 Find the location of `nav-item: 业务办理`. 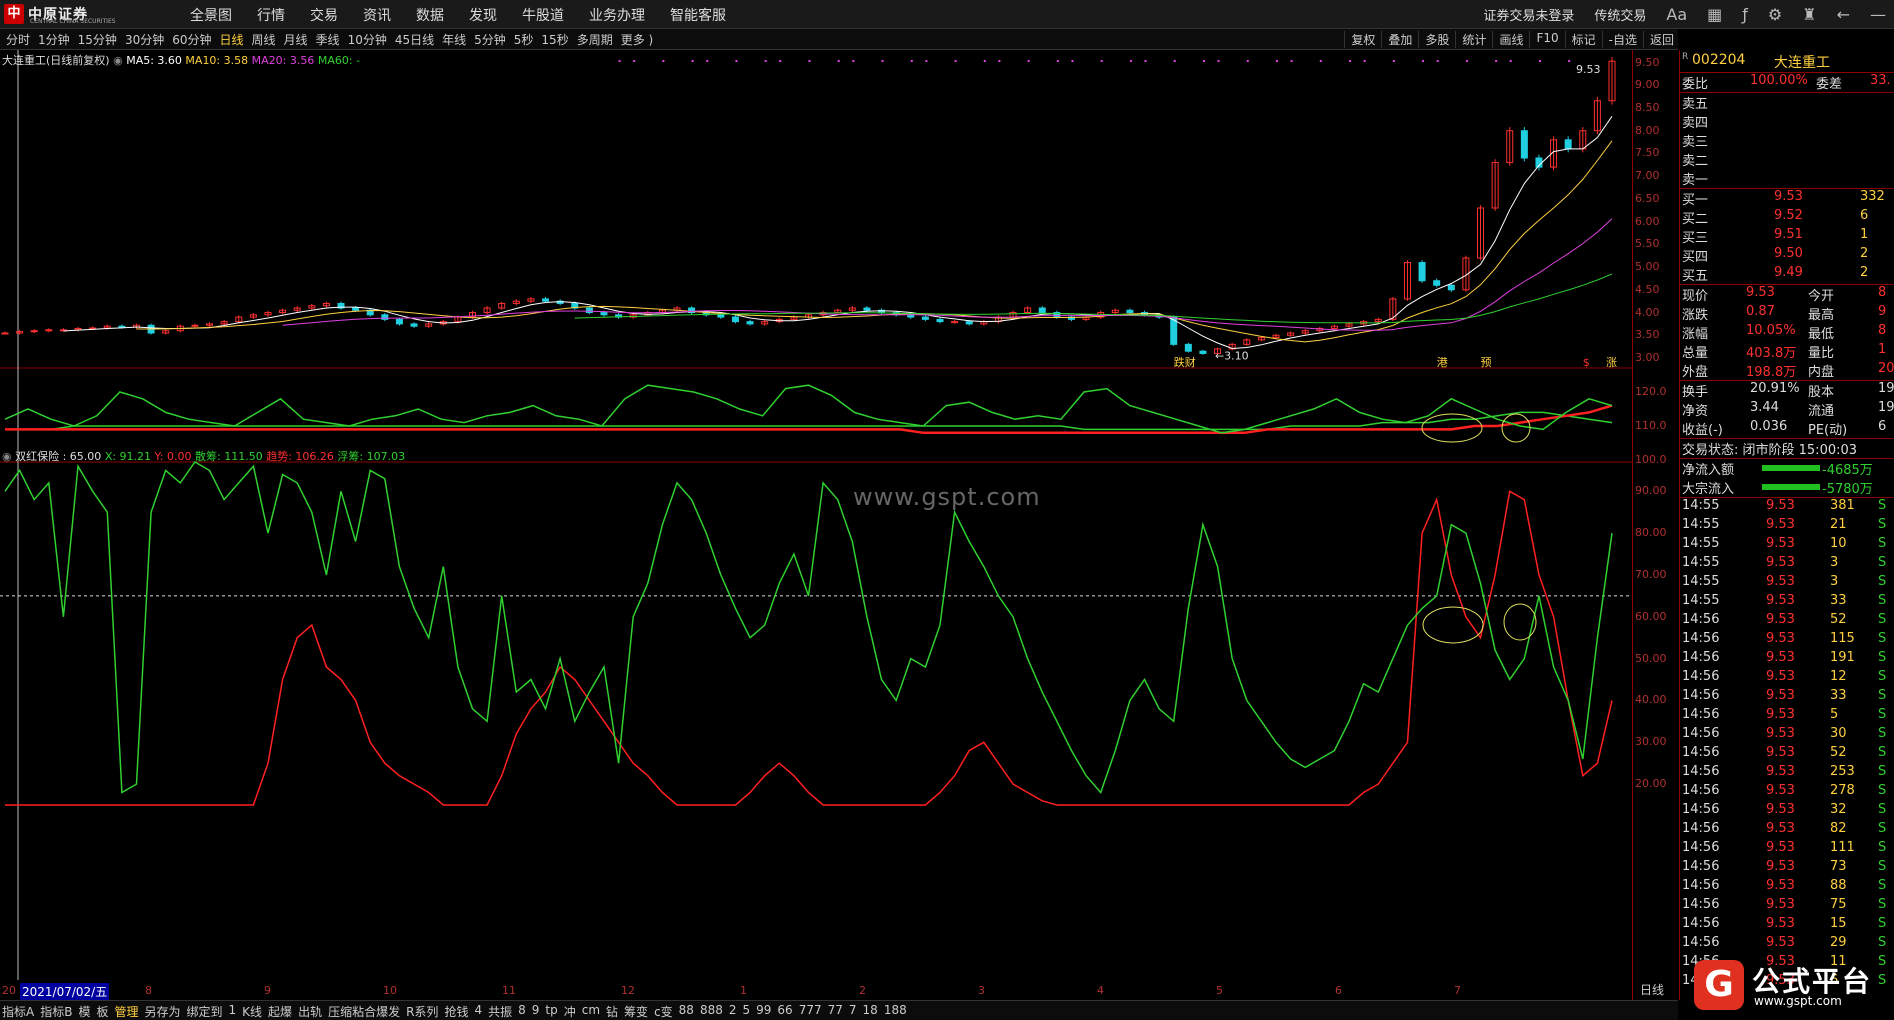

nav-item: 业务办理 is located at coordinates (617, 15).